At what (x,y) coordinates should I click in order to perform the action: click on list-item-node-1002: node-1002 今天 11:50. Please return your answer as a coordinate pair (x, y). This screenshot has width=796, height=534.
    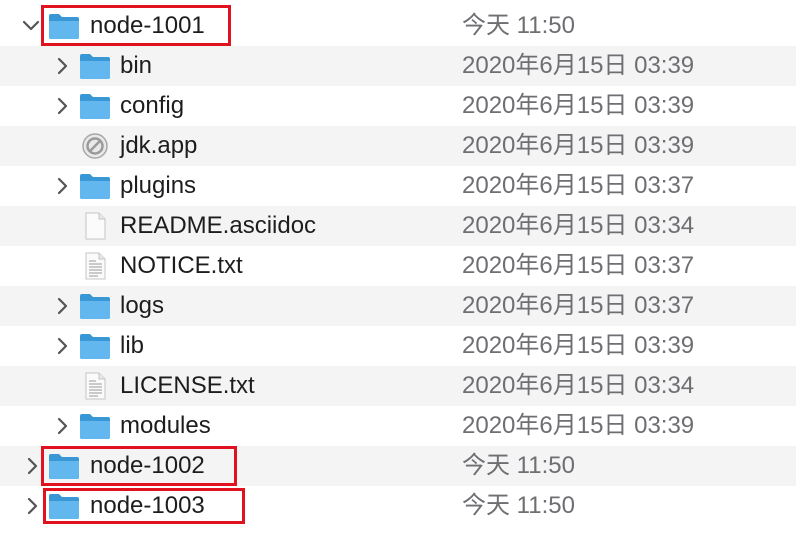
    Looking at the image, I should click on (398, 466).